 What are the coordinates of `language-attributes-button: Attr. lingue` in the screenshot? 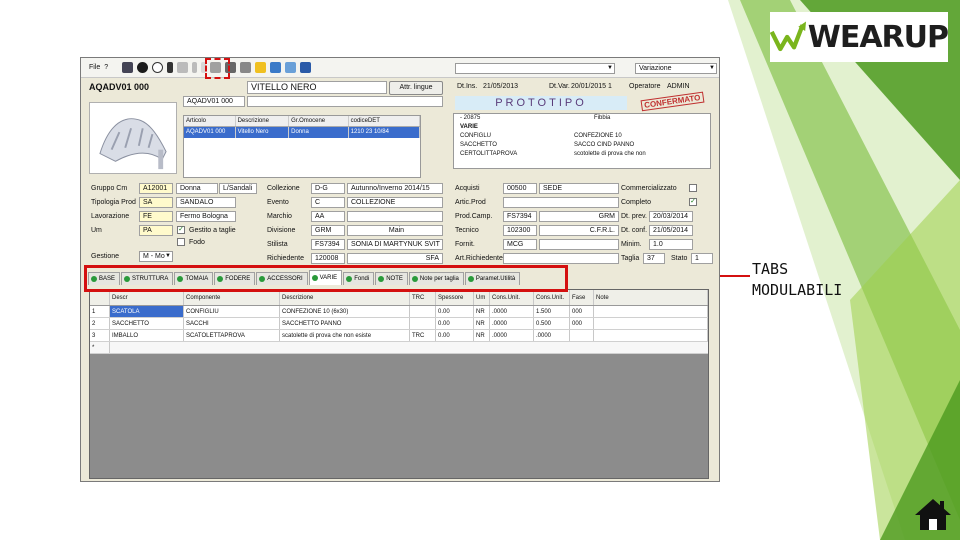 It's located at (416, 88).